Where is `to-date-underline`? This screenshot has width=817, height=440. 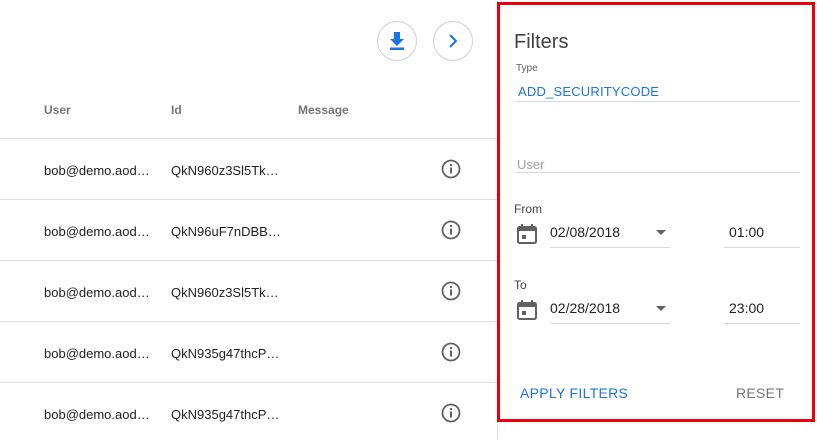 to-date-underline is located at coordinates (610, 323).